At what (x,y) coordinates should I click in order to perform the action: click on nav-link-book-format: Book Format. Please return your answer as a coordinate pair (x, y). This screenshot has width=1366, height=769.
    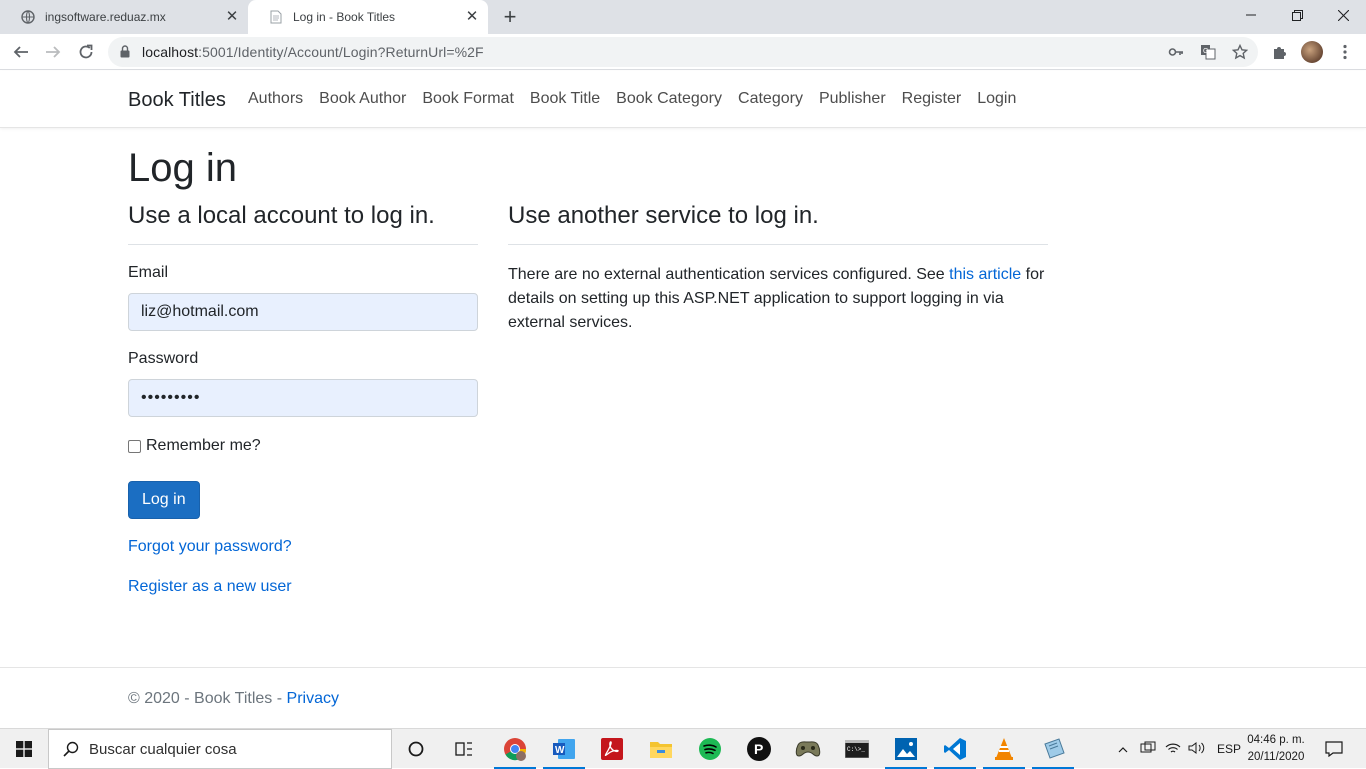
    Looking at the image, I should click on (468, 99).